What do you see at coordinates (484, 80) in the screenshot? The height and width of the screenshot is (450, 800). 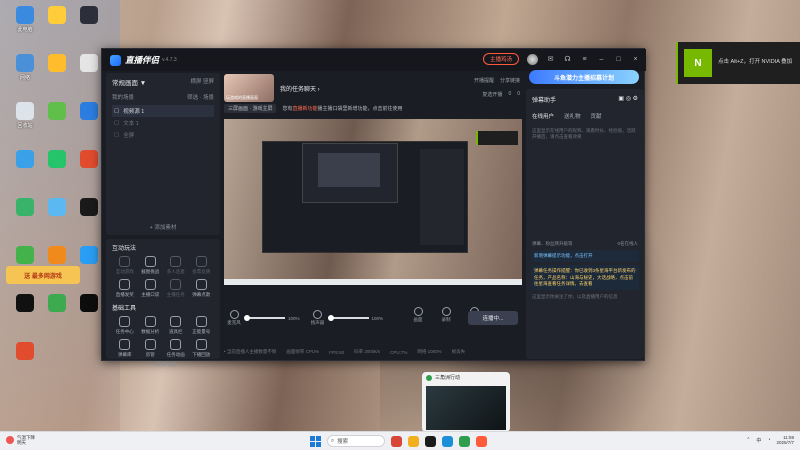 I see `link-remind: 开播提醒` at bounding box center [484, 80].